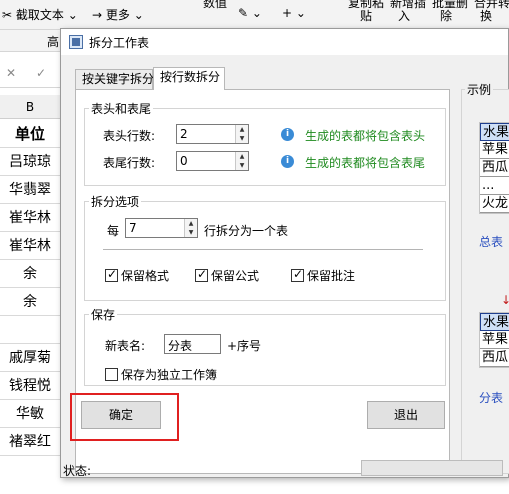  I want to click on rows-suffix-label: 行拆分为一个表, so click(246, 231).